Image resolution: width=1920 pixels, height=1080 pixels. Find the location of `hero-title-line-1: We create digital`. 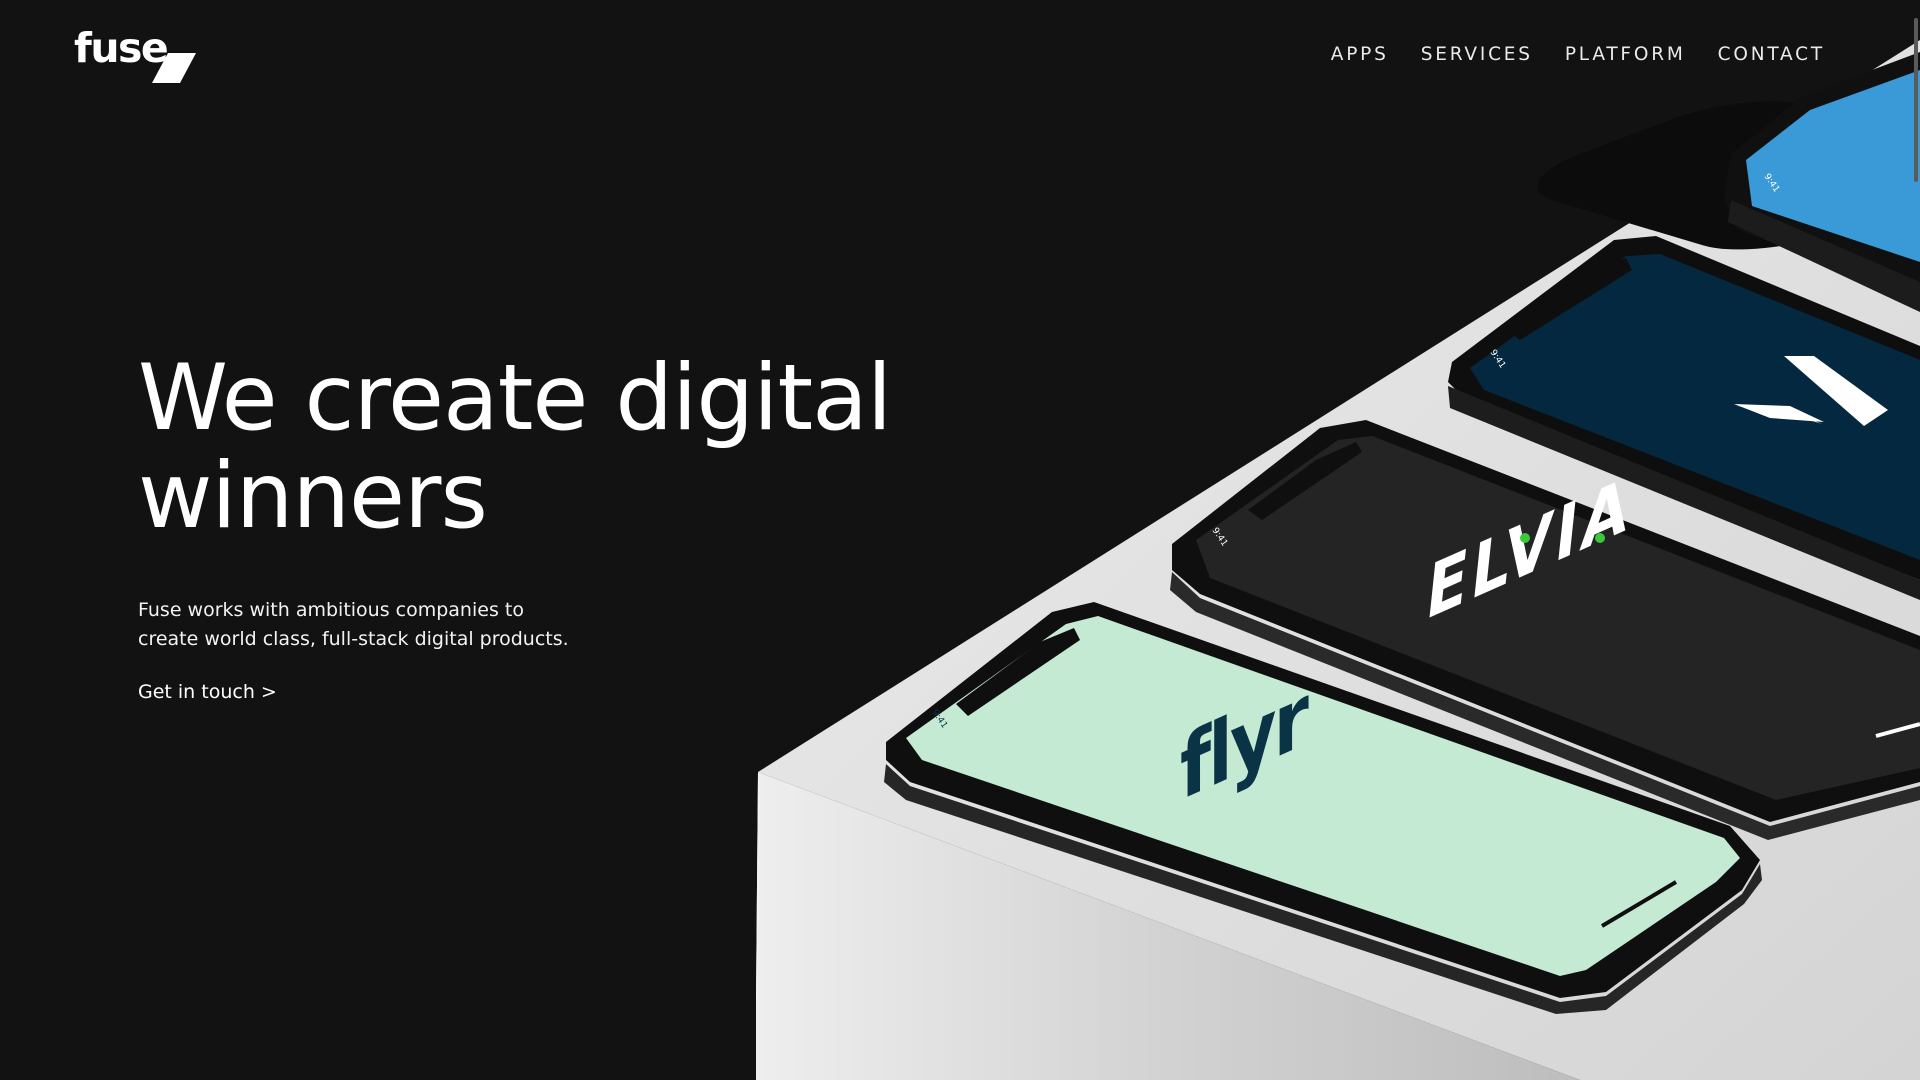

hero-title-line-1: We create digital is located at coordinates (515, 398).